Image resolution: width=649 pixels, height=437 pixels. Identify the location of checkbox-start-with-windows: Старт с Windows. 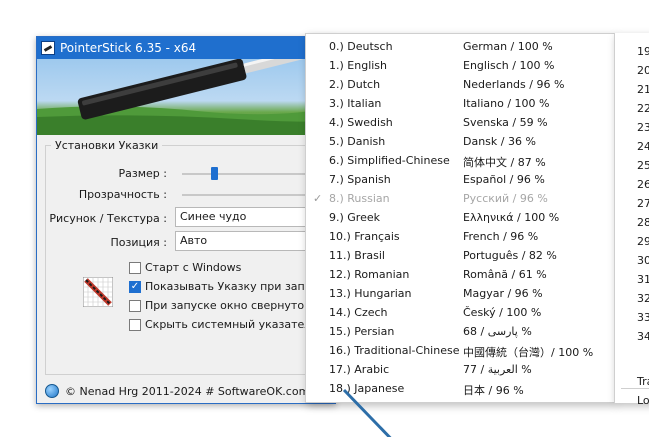
(185, 267).